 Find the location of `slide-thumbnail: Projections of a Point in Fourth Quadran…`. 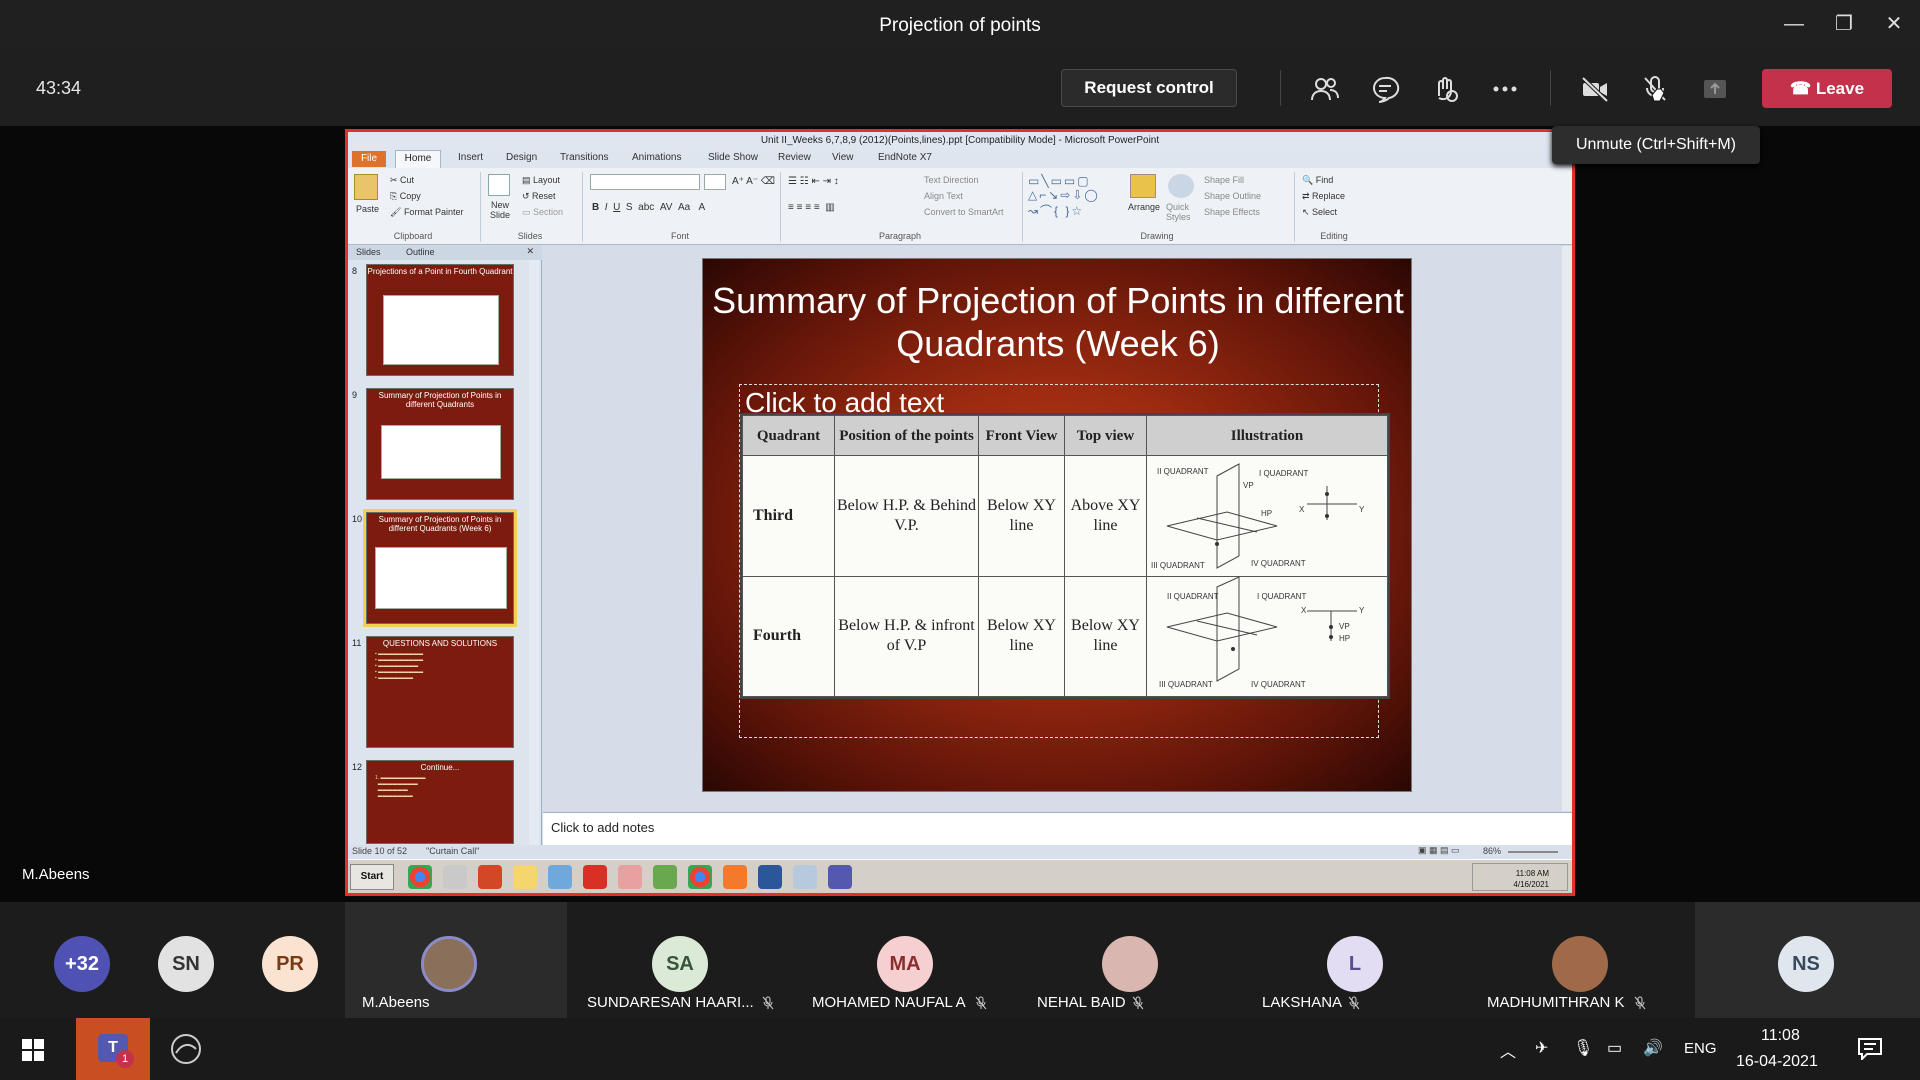

slide-thumbnail: Projections of a Point in Fourth Quadran… is located at coordinates (440, 320).